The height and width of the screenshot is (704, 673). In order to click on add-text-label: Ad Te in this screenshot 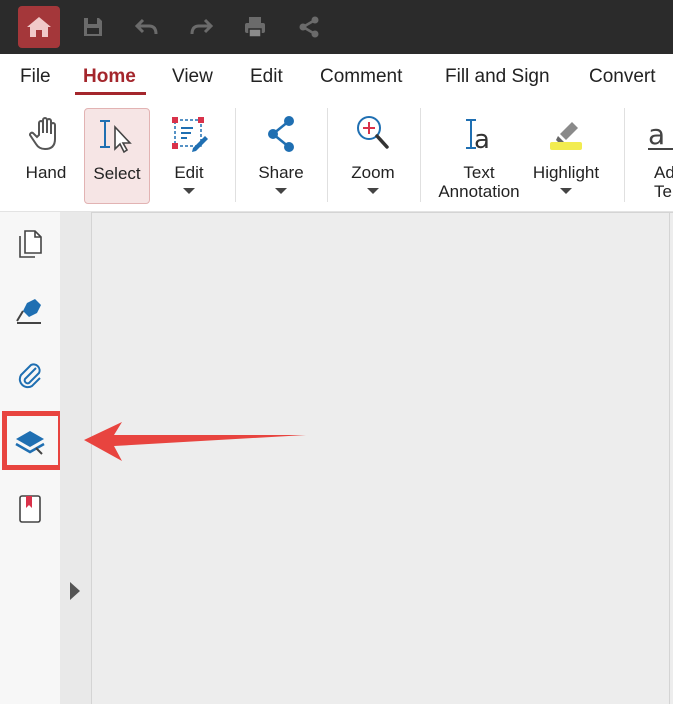, I will do `click(656, 182)`.